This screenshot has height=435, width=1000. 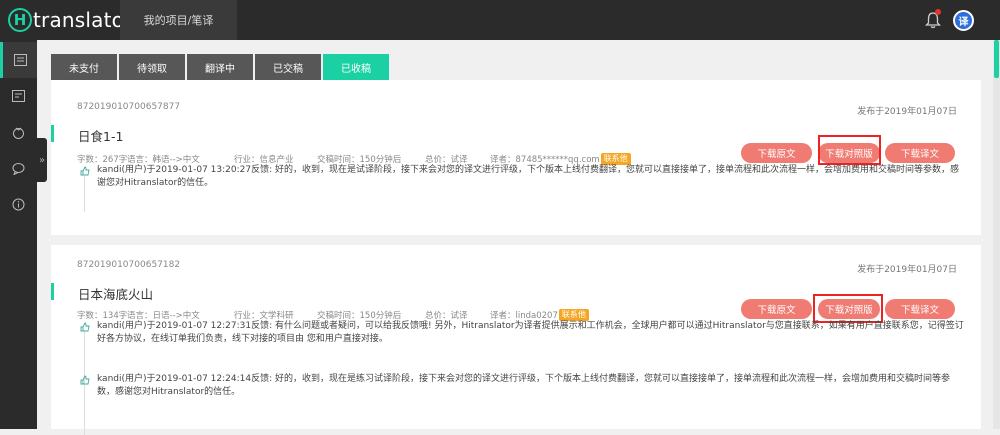 I want to click on message-icon, so click(x=18, y=168).